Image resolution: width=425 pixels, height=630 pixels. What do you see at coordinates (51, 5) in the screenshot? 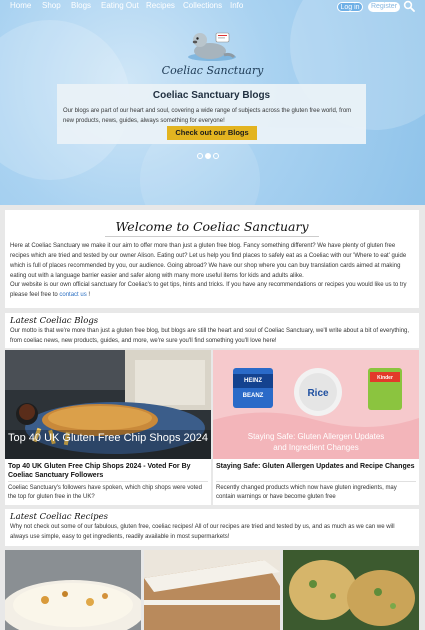
I see `nav-shop: Shop` at bounding box center [51, 5].